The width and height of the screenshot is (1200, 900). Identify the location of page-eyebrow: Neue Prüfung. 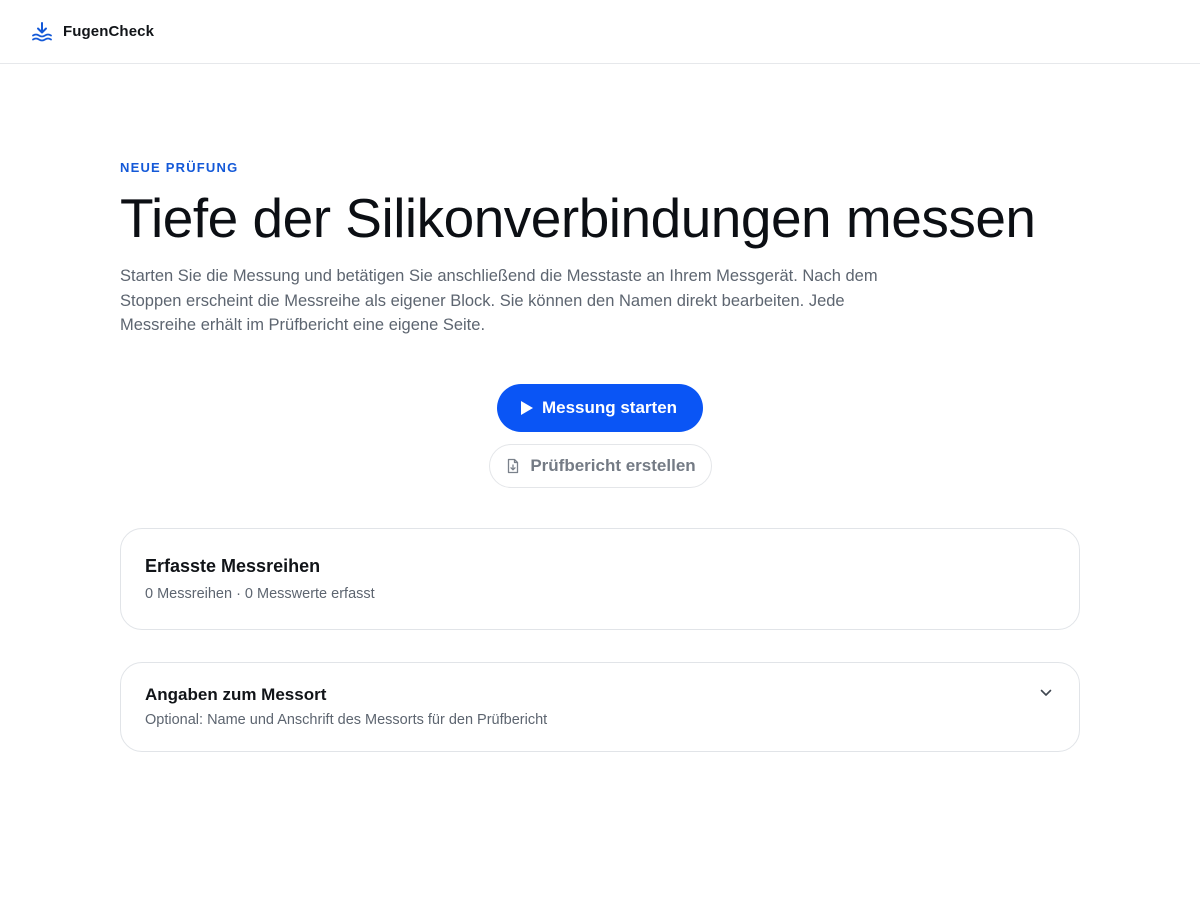
(179, 167).